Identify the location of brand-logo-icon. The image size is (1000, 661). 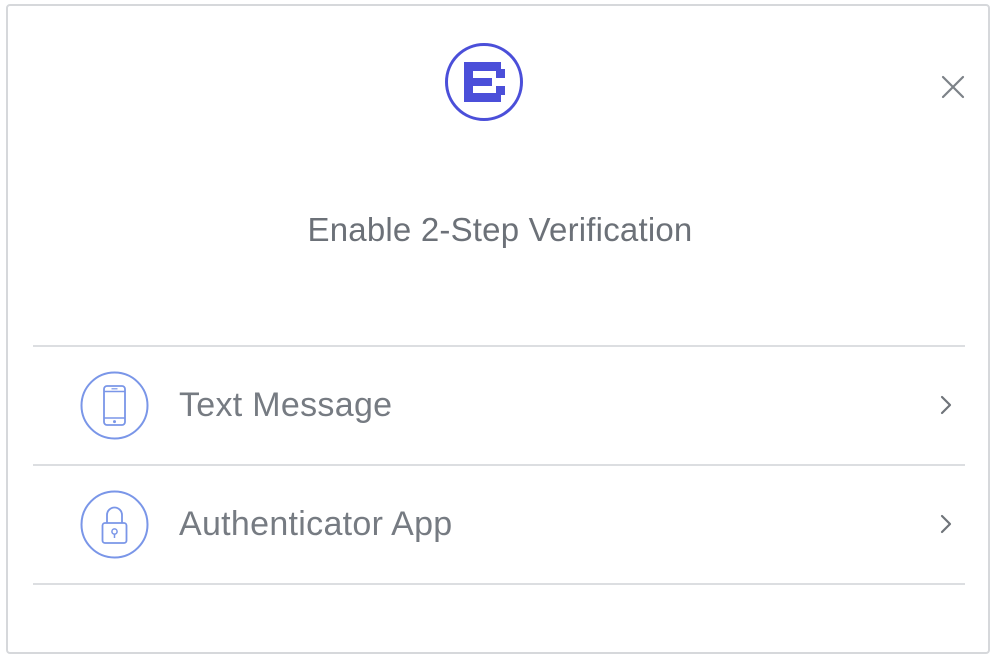
(484, 82).